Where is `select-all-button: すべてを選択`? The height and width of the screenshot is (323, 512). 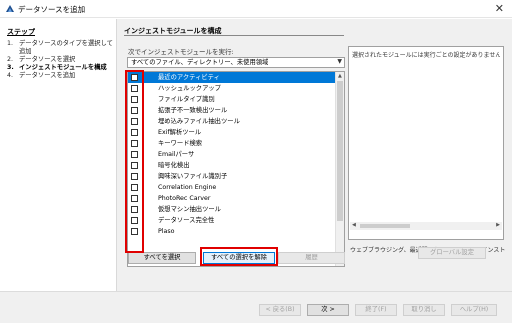
select-all-button: すべてを選択 is located at coordinates (162, 258).